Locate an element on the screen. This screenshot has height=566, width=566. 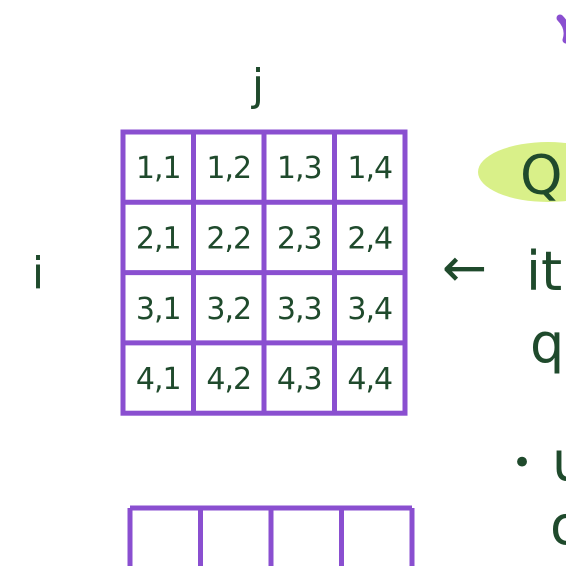
left-arrow: ← is located at coordinates (464, 267).